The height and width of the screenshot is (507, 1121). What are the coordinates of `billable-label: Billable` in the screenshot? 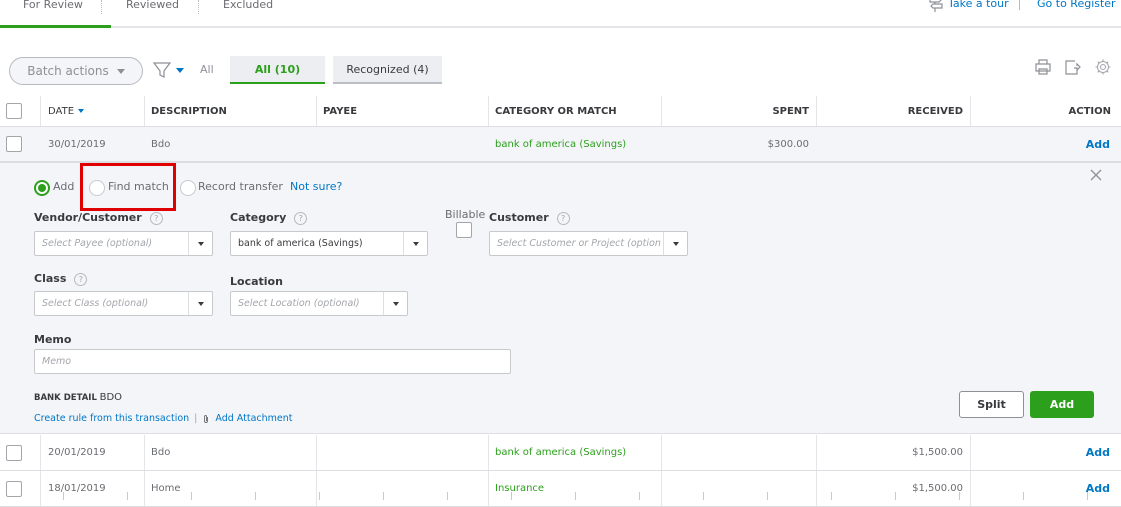 It's located at (465, 214).